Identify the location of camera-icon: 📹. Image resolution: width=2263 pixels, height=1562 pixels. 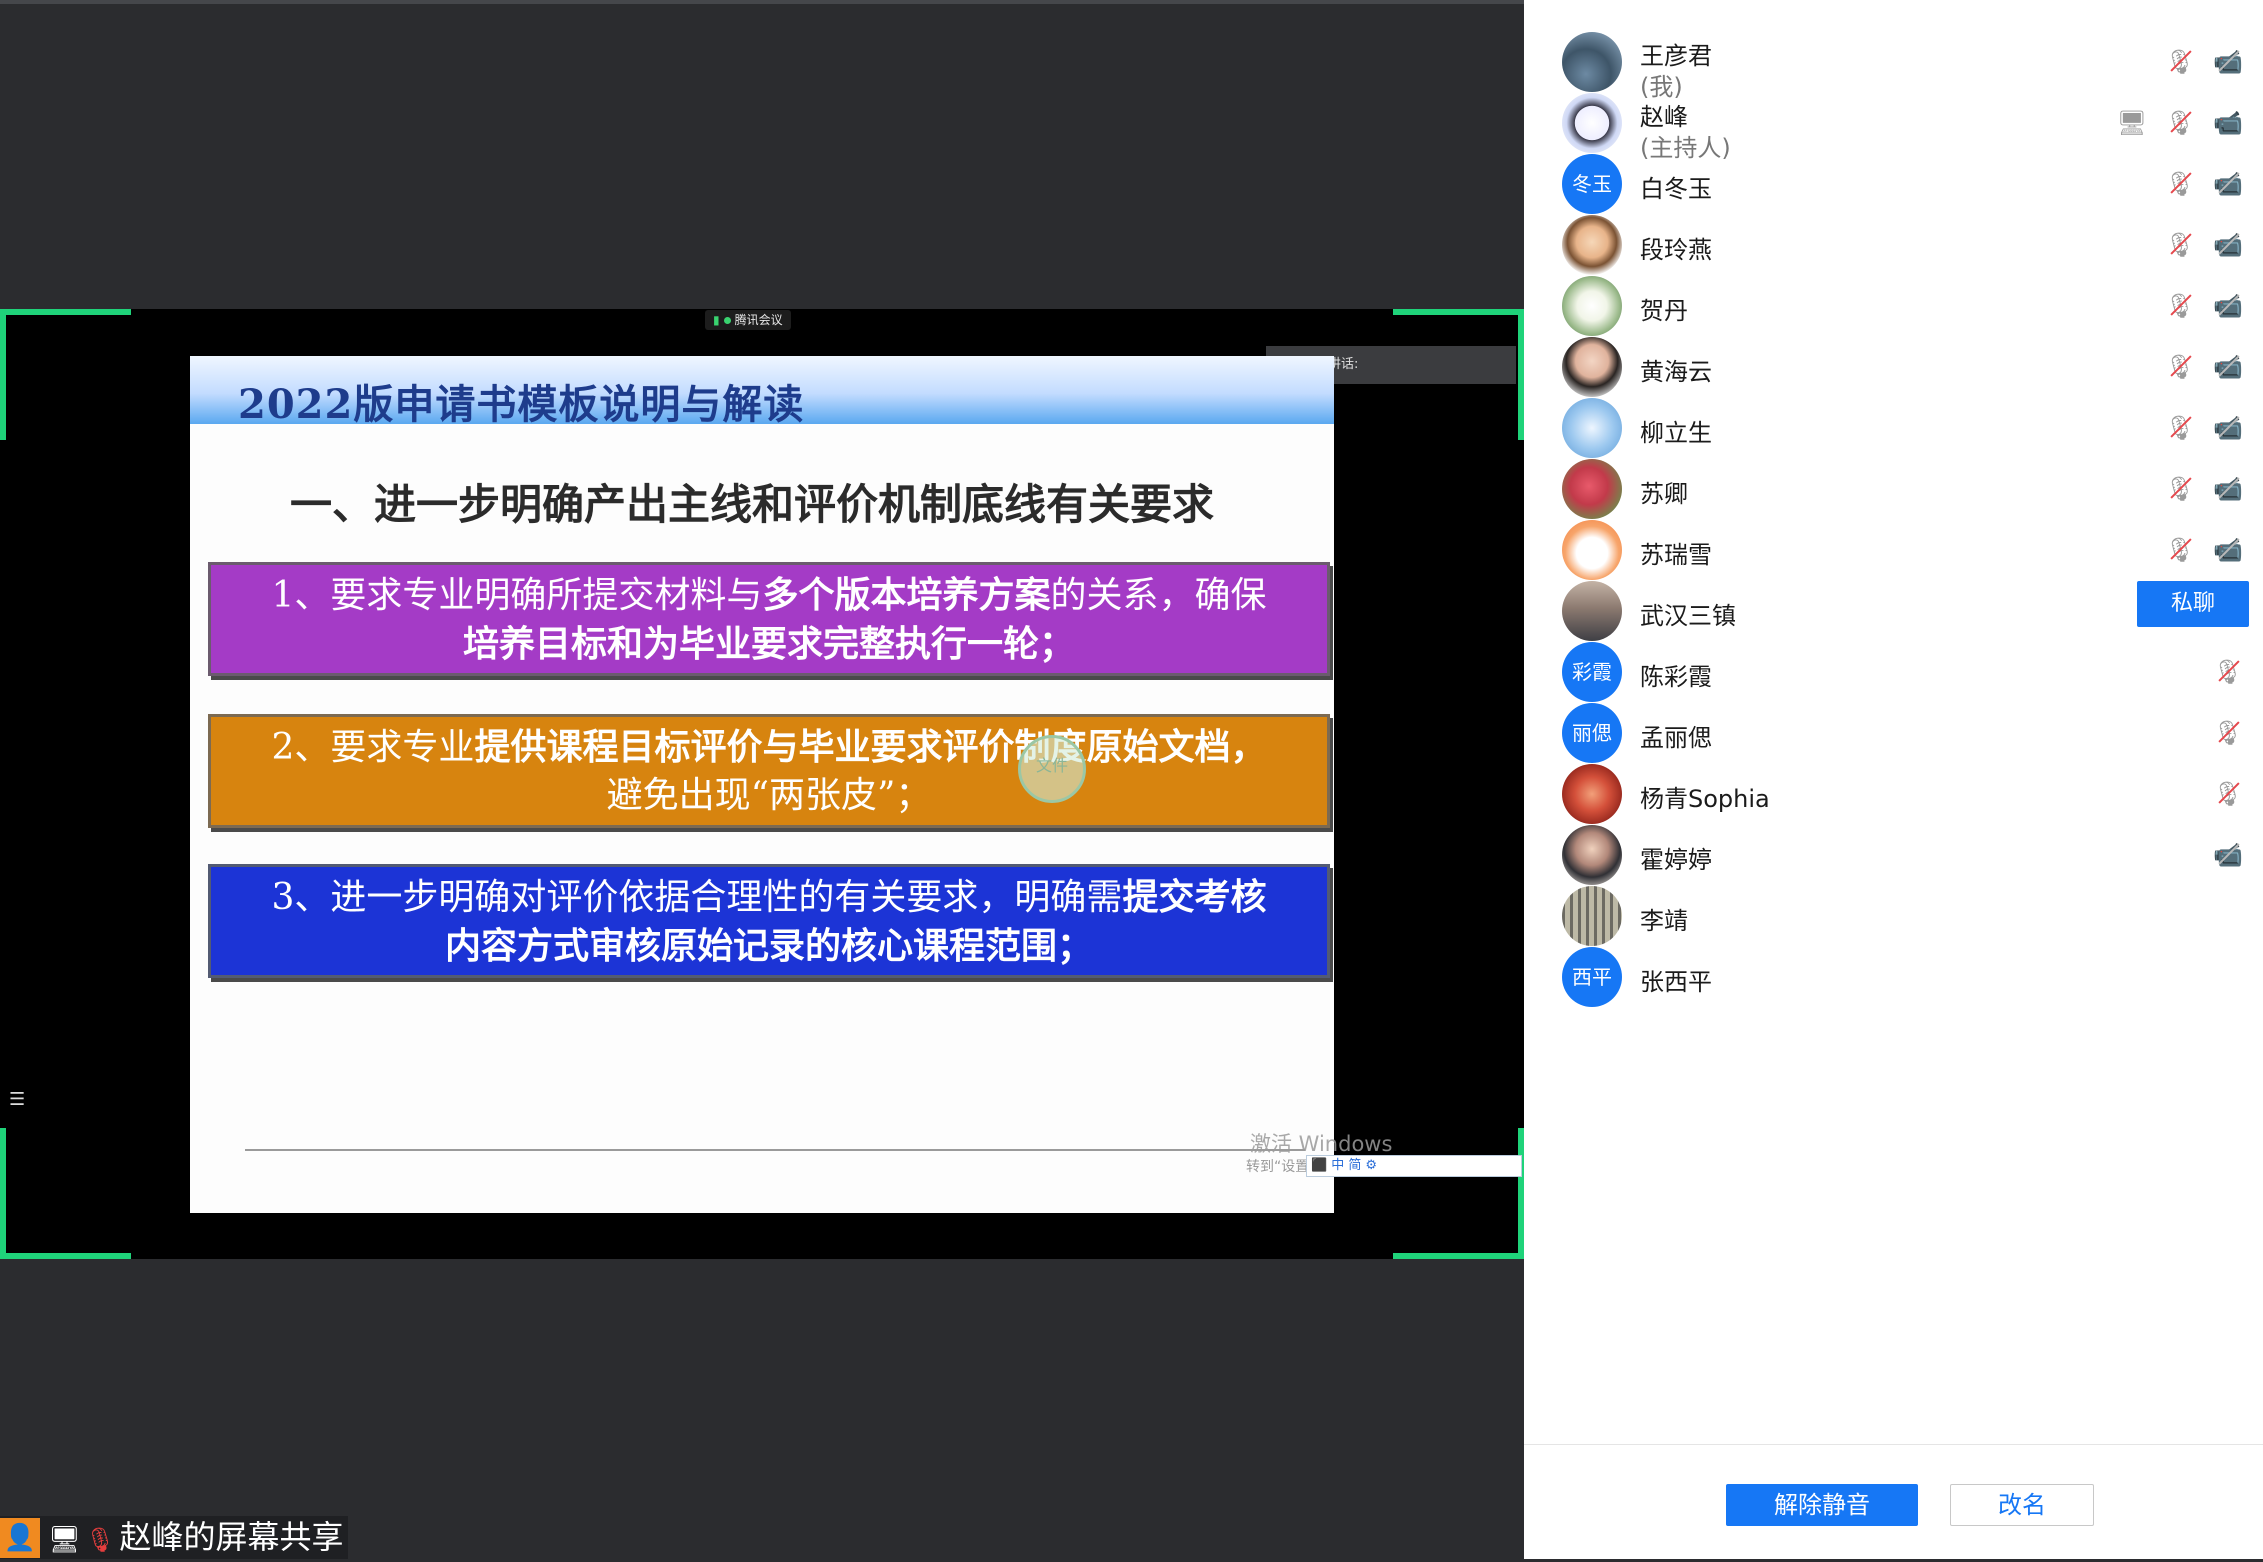
(2228, 123).